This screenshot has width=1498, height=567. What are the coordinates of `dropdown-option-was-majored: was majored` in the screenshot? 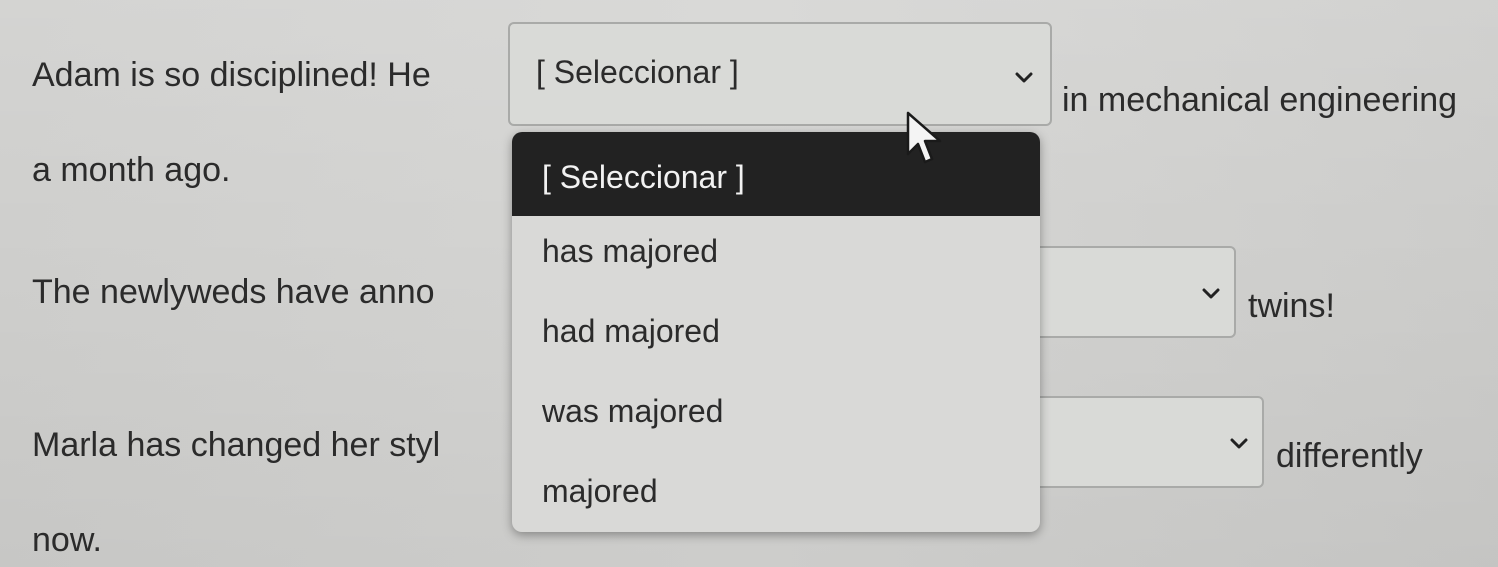 It's located at (632, 411).